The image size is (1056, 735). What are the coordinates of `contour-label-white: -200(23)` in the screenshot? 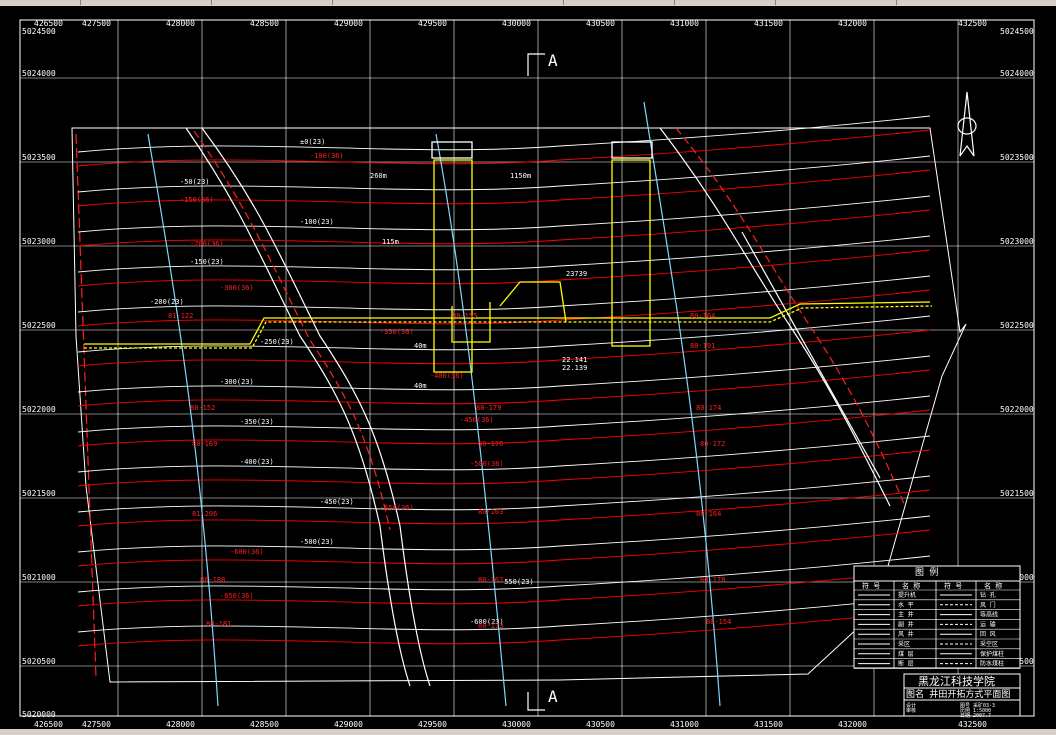 It's located at (167, 302).